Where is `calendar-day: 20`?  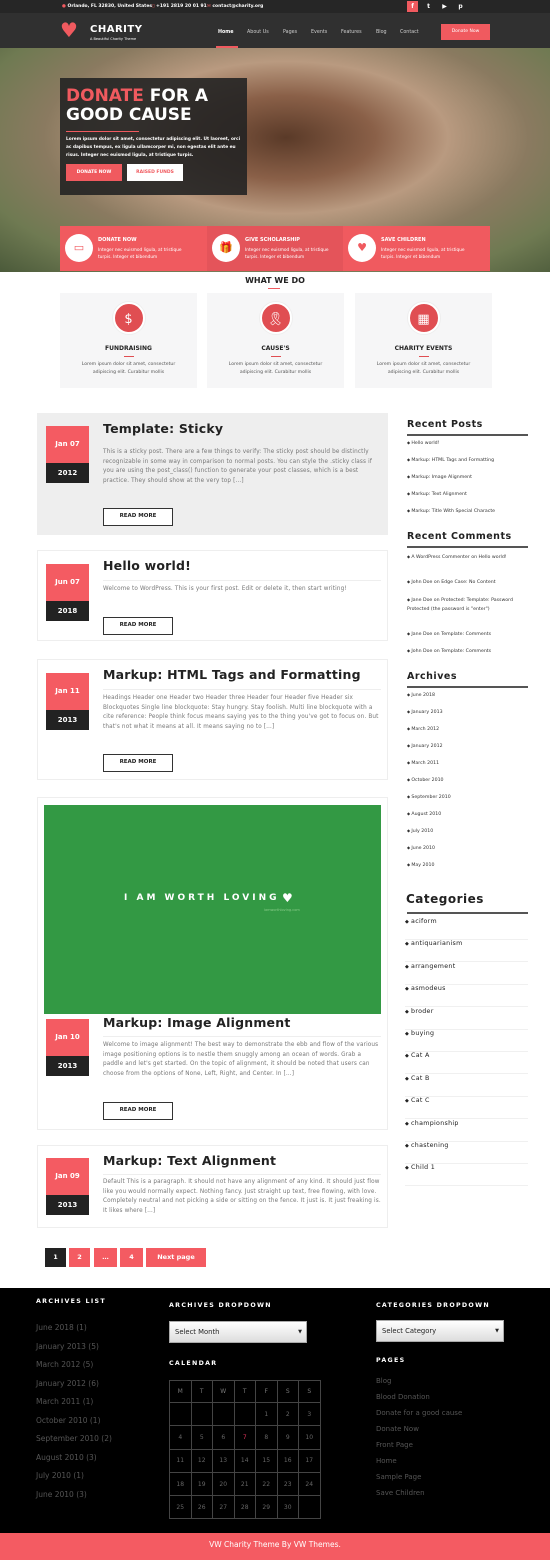 calendar-day: 20 is located at coordinates (223, 1484).